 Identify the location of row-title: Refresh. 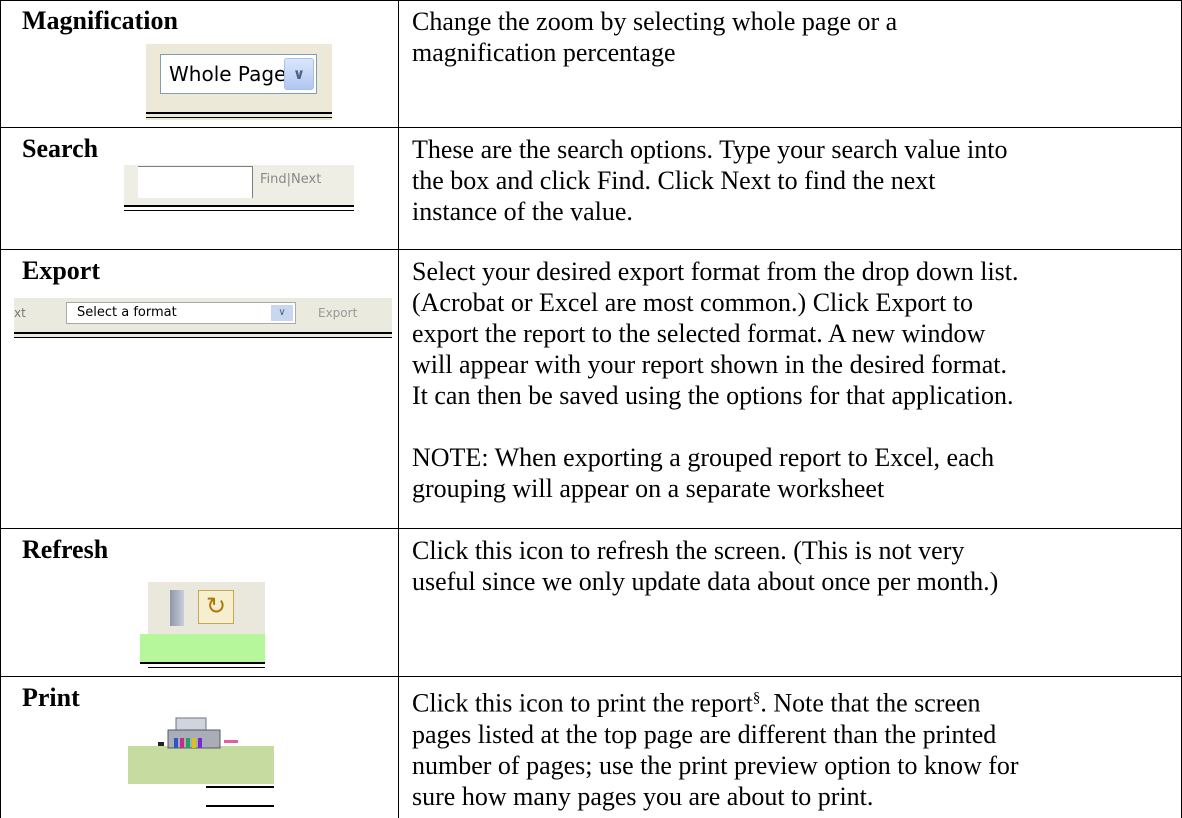
(65, 549).